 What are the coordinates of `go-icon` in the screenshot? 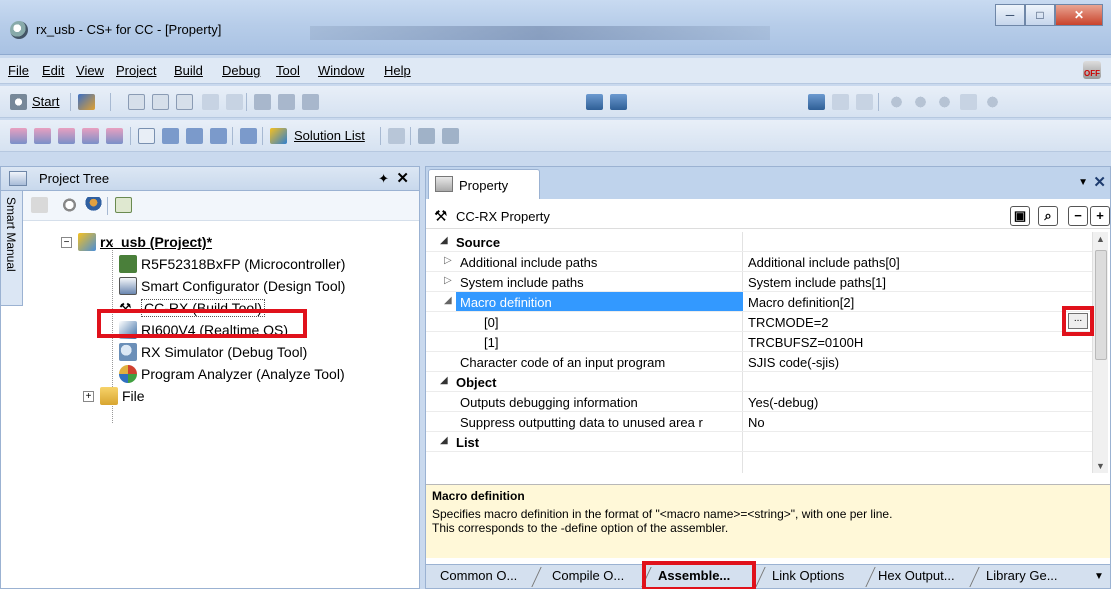 It's located at (944, 102).